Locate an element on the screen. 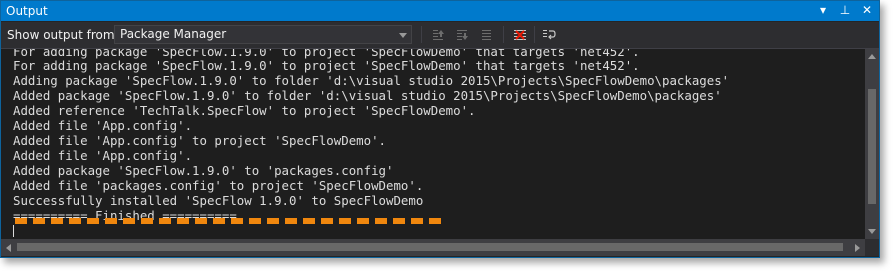 This screenshot has height=271, width=894. go-to-previous-message-icon is located at coordinates (438, 35).